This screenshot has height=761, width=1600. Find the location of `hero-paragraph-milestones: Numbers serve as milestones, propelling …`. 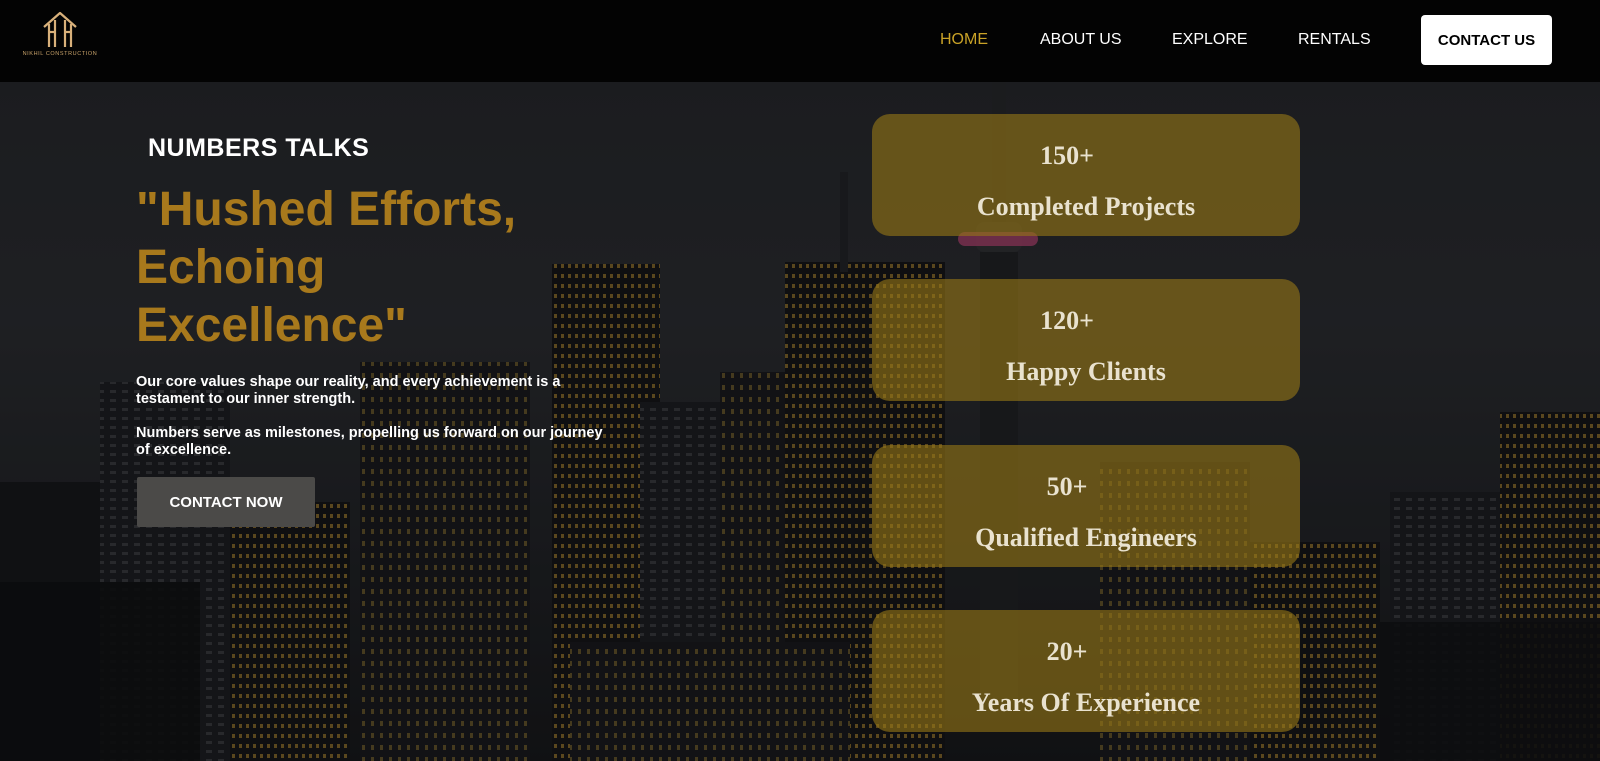

hero-paragraph-milestones: Numbers serve as milestones, propelling … is located at coordinates (369, 441).